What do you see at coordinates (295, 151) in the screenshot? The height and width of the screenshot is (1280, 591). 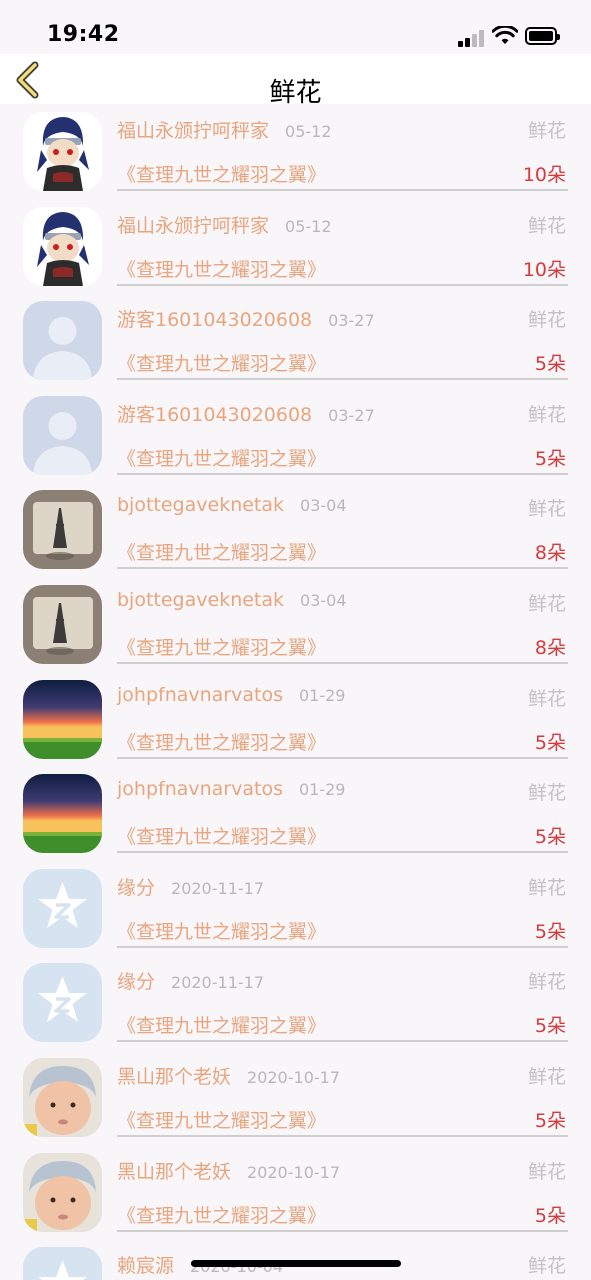 I see `list-item: 福山永颁拧呵秤家 05-12 鲜花《查理九世之耀羽之翼》 10朵` at bounding box center [295, 151].